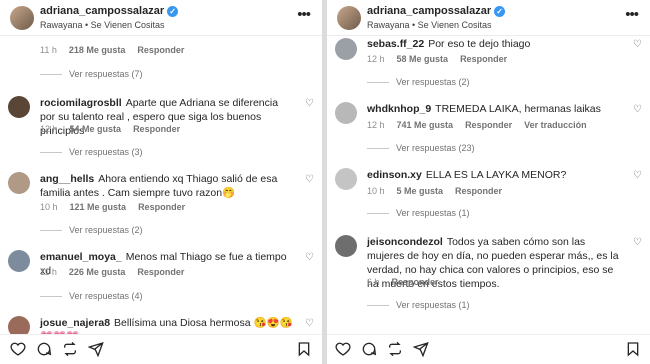 This screenshot has height=364, width=650. What do you see at coordinates (91, 296) in the screenshot?
I see `view-replies-button: Ver respuestas (4)` at bounding box center [91, 296].